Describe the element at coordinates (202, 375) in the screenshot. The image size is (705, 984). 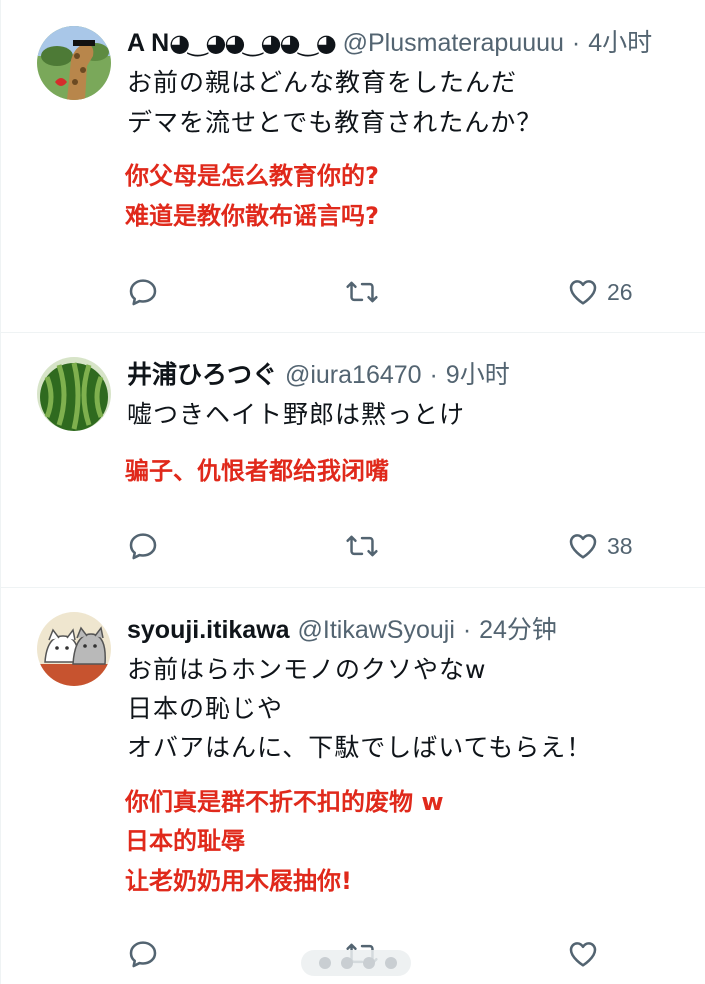
I see `display-name: 井浦ひろつぐ` at that location.